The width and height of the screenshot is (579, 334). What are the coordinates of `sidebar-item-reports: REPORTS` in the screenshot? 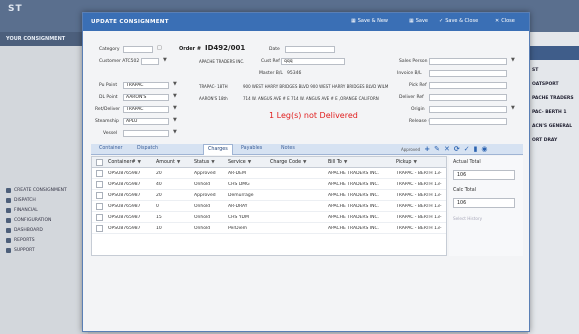 It's located at (20, 240).